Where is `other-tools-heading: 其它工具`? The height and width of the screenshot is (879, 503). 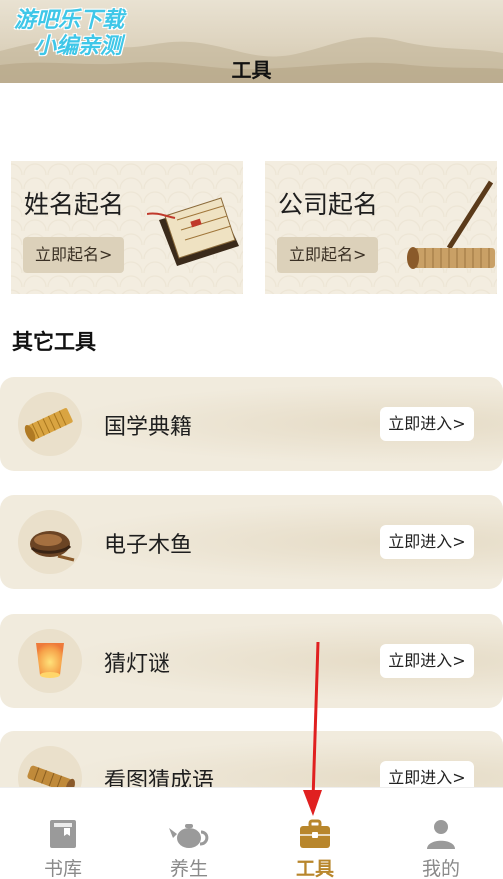
other-tools-heading: 其它工具 is located at coordinates (54, 342).